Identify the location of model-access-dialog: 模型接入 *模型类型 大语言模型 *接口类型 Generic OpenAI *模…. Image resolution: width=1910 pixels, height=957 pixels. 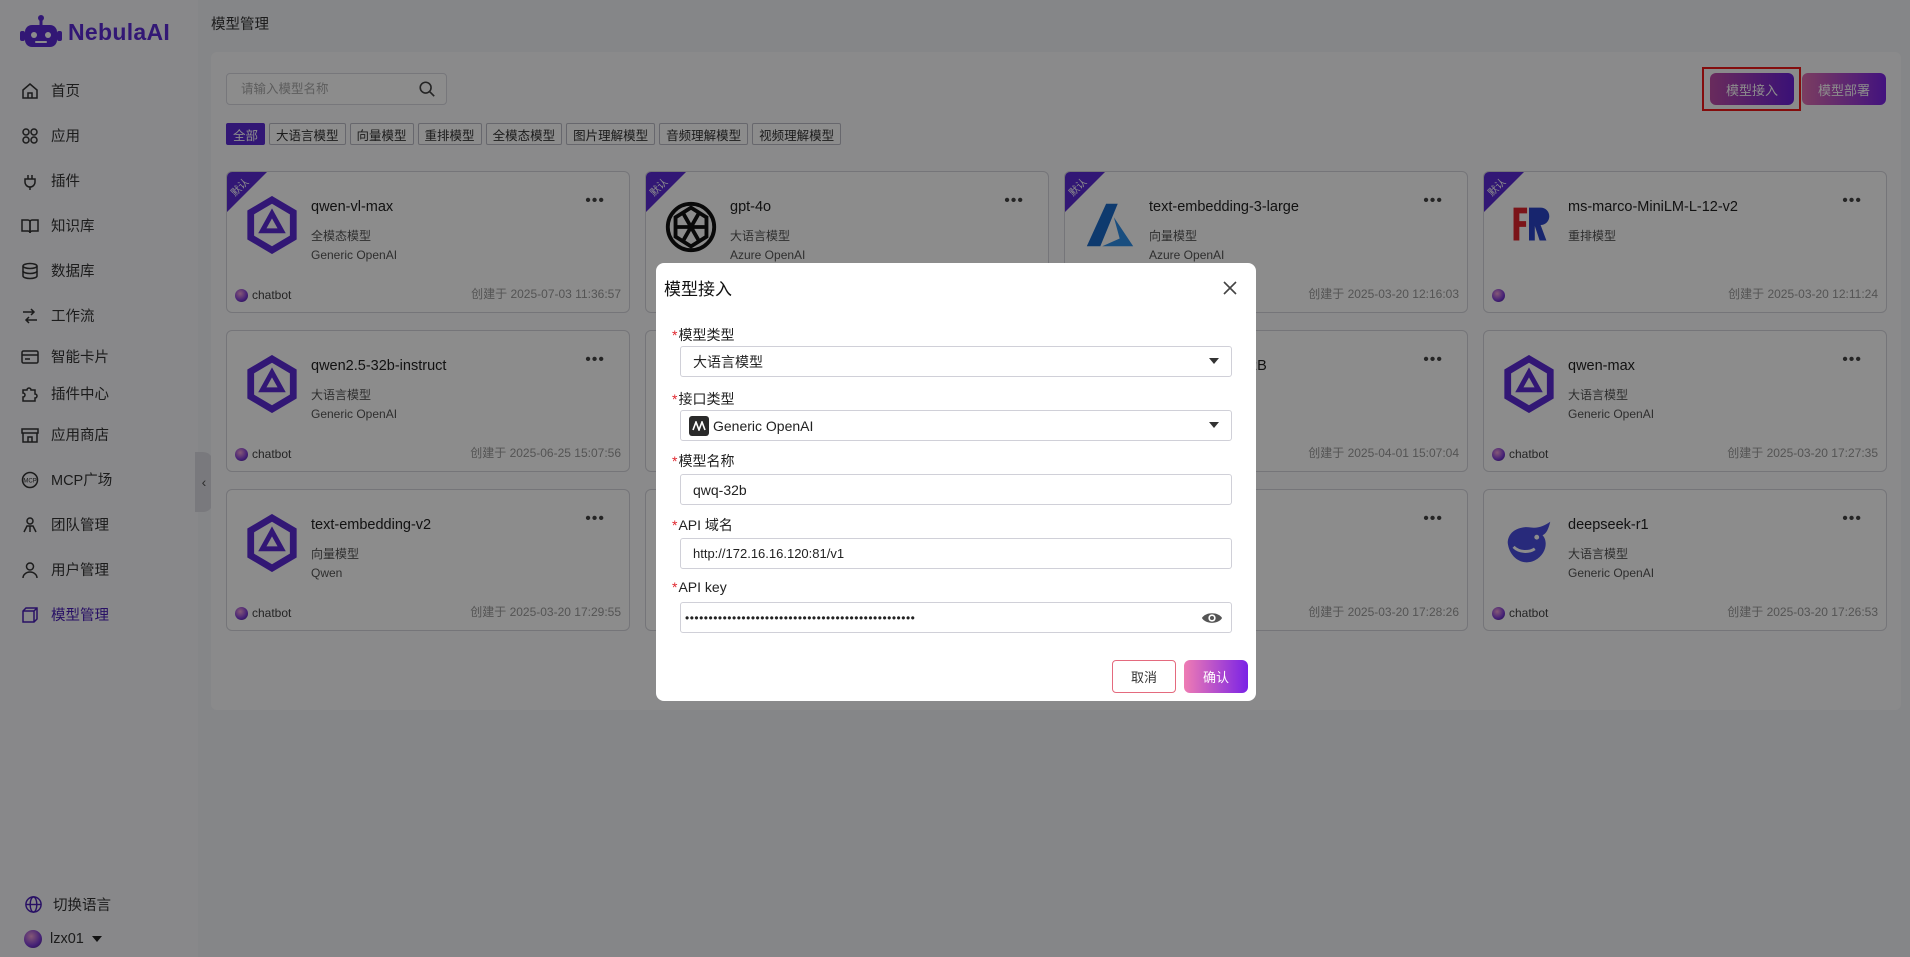
(956, 482).